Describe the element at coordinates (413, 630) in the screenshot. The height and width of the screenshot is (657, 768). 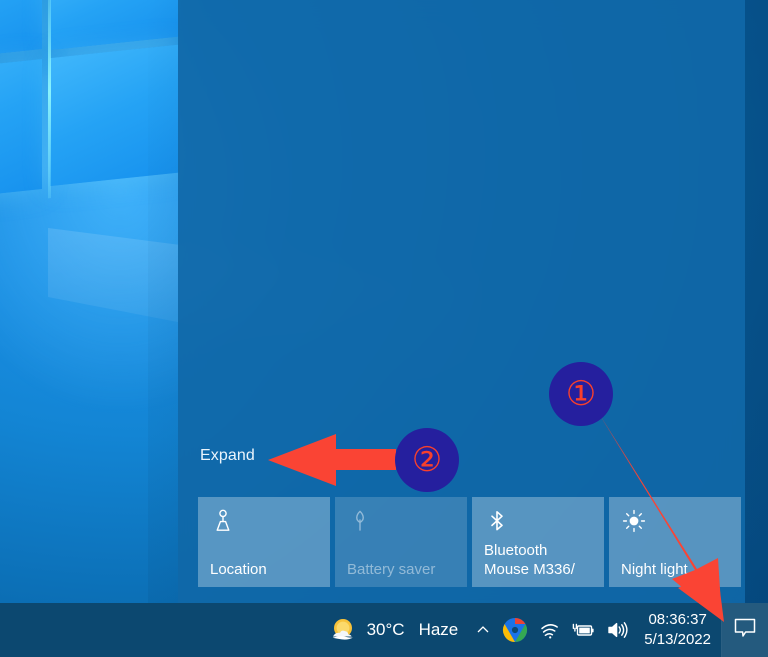
I see `weather-text: 30°C Haze` at that location.